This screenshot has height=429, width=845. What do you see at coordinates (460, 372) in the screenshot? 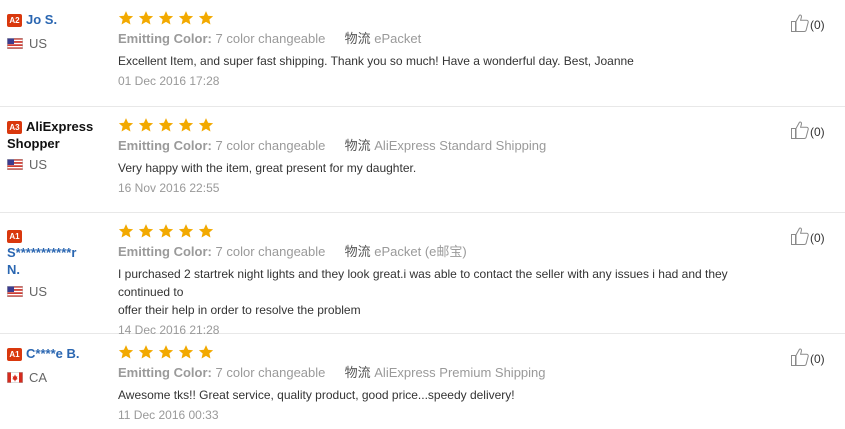
I see `shipping-method: AliExpress Premium Shipping` at bounding box center [460, 372].